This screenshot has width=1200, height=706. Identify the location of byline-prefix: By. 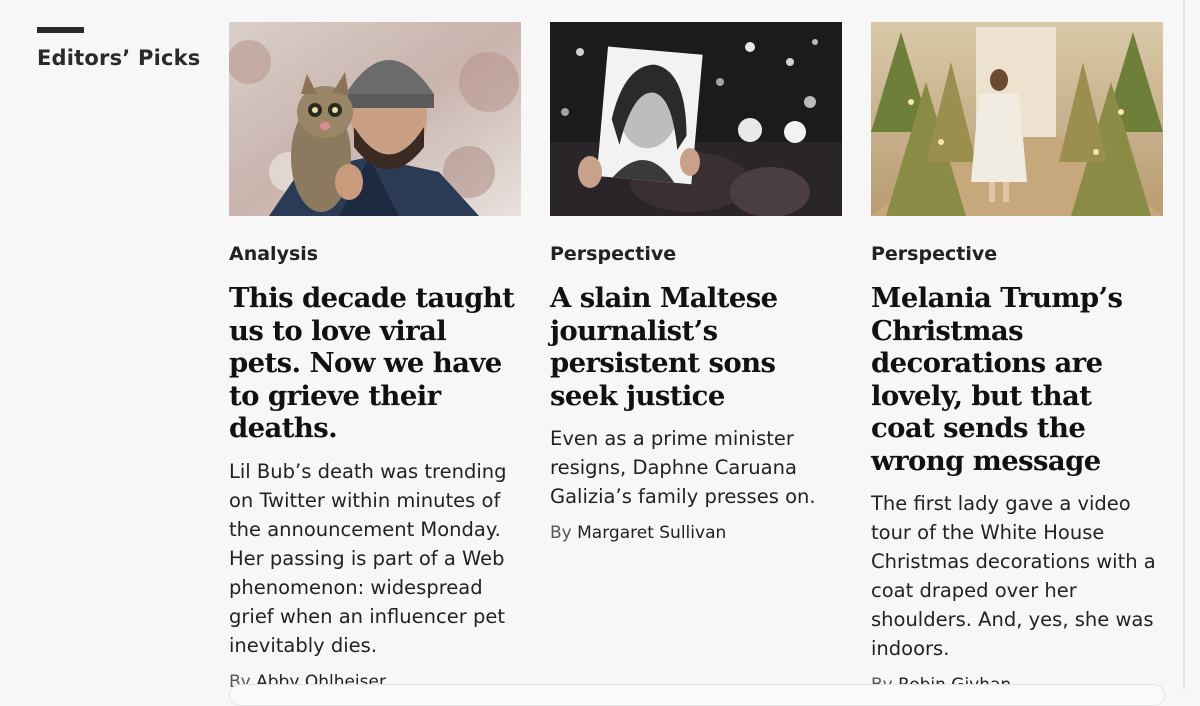
(561, 533).